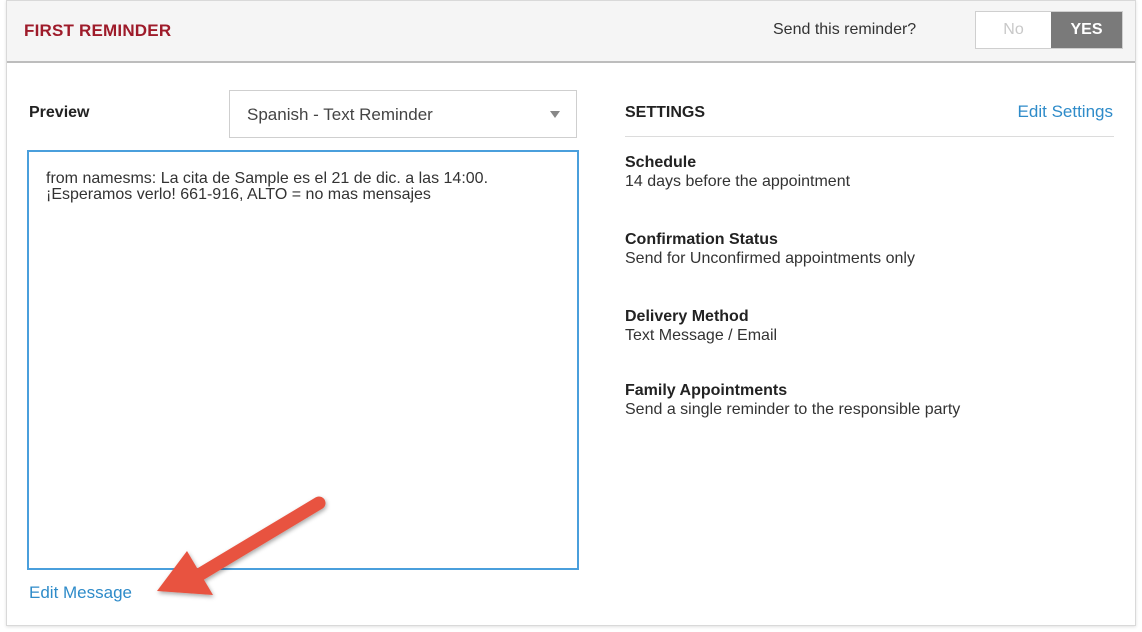  Describe the element at coordinates (340, 114) in the screenshot. I see `template-select-value: Spanish - Text Reminder` at that location.